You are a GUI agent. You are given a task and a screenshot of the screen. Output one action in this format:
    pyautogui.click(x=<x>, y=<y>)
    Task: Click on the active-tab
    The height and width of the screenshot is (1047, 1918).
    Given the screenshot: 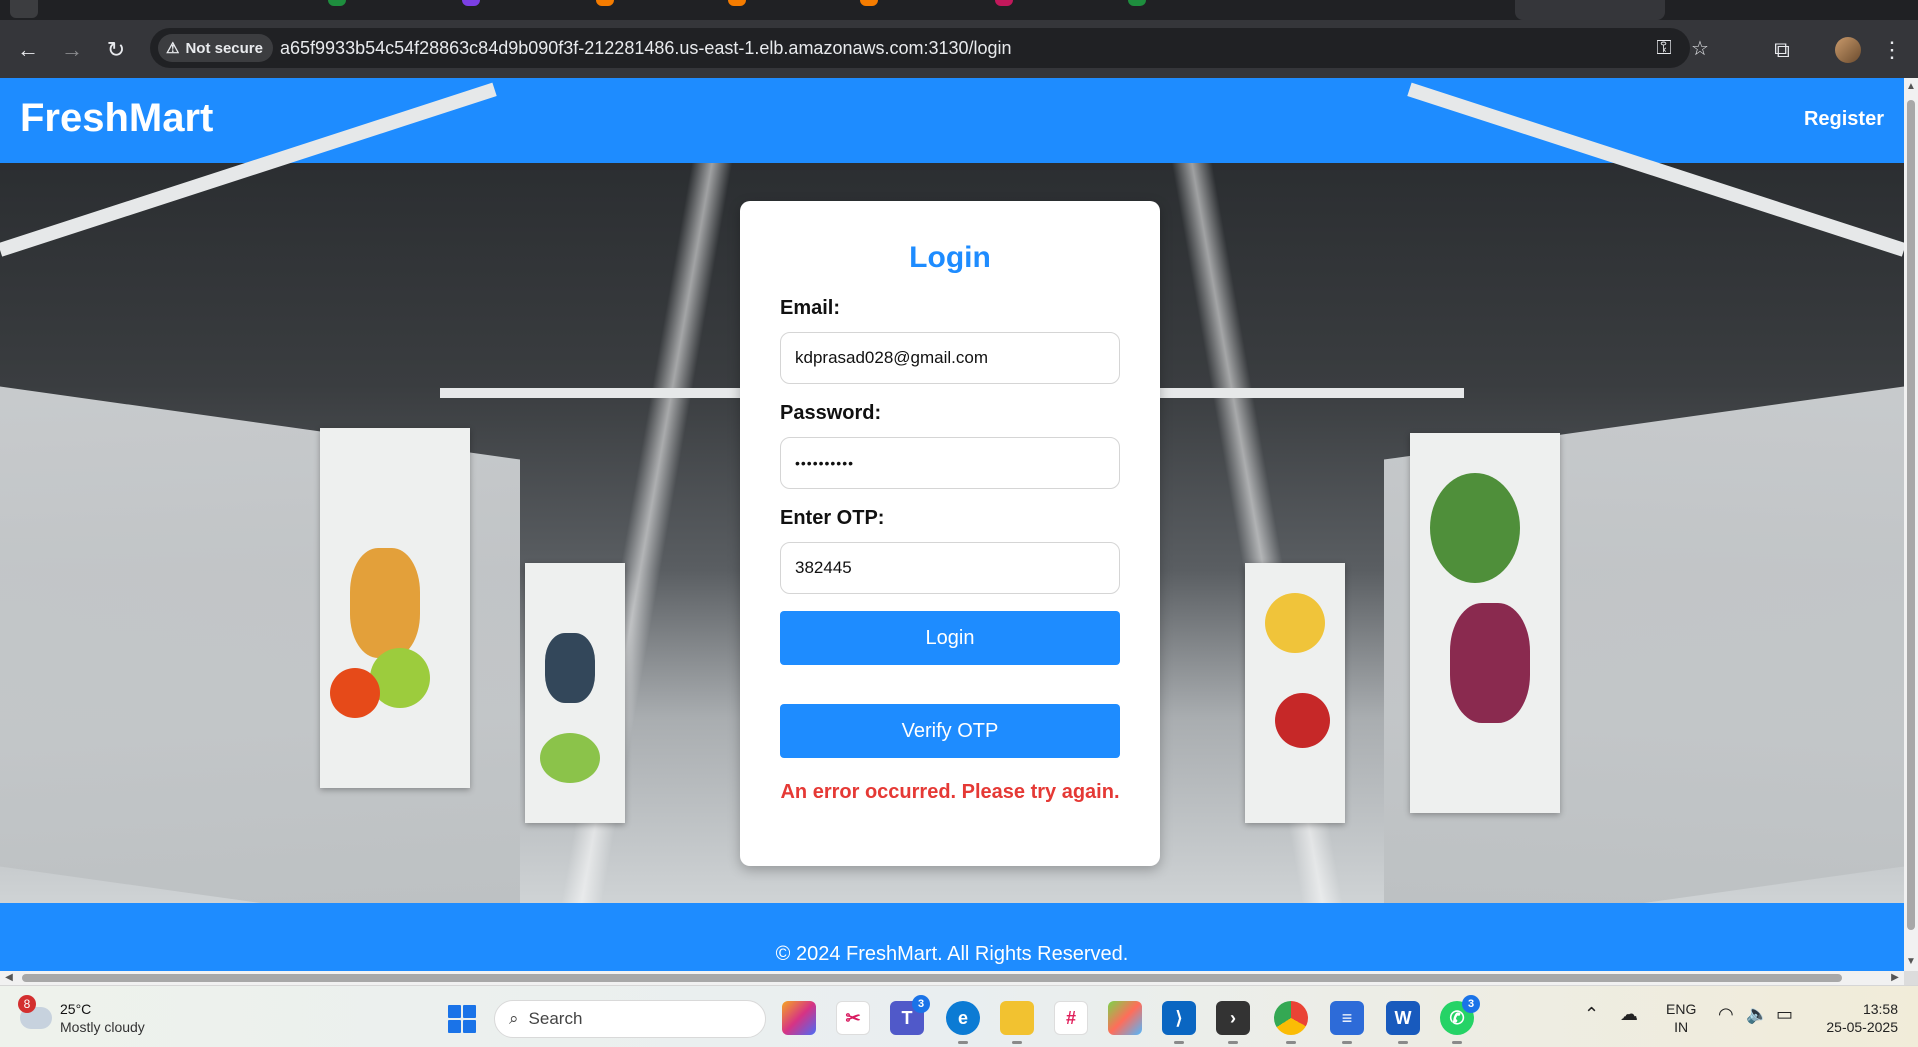 What is the action you would take?
    pyautogui.click(x=1590, y=10)
    